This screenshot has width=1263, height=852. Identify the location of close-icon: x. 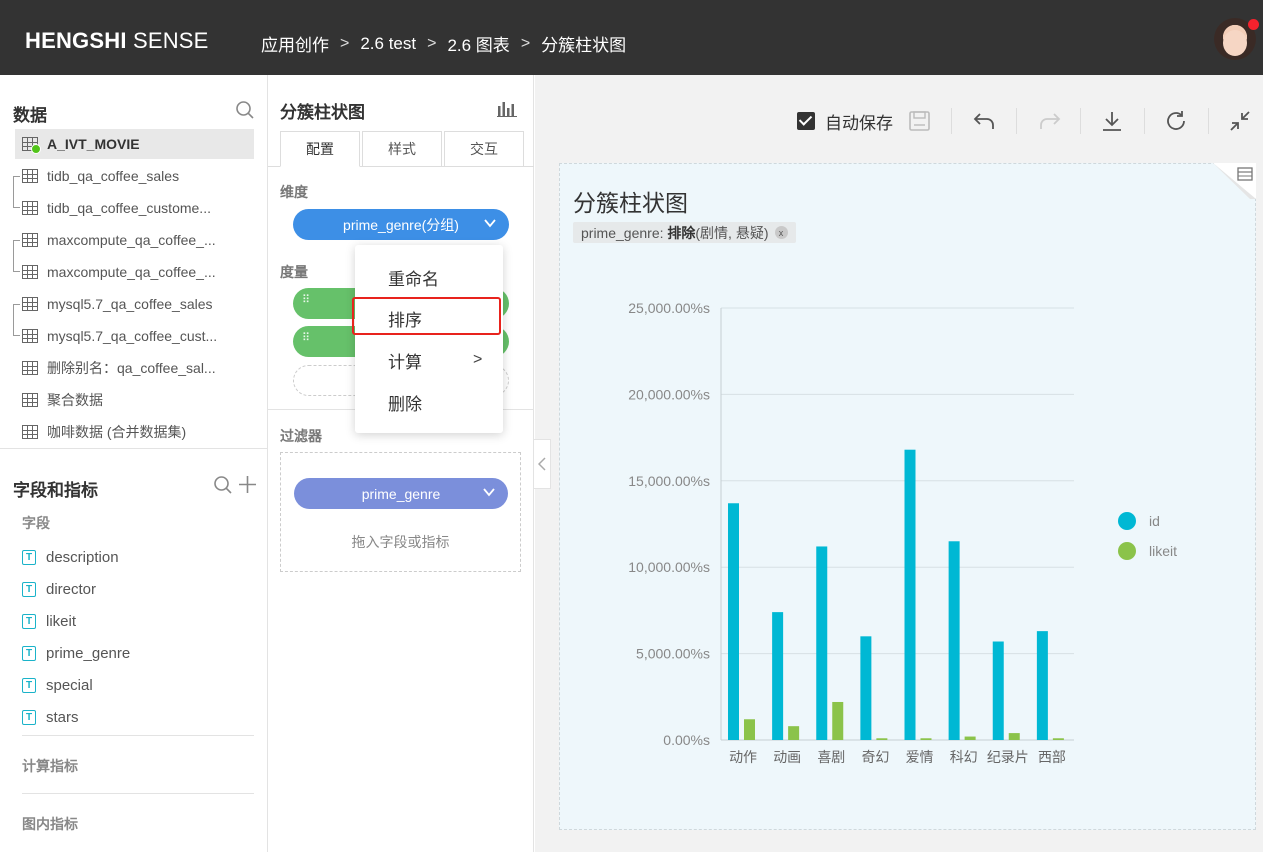
(781, 232).